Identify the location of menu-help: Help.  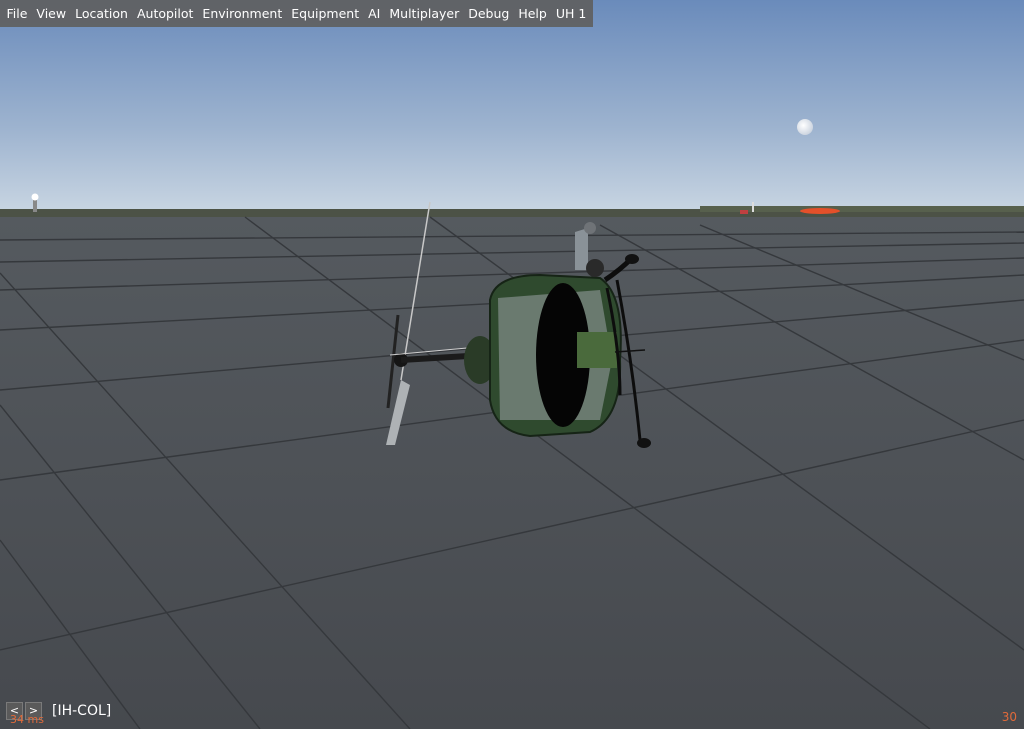
(533, 13).